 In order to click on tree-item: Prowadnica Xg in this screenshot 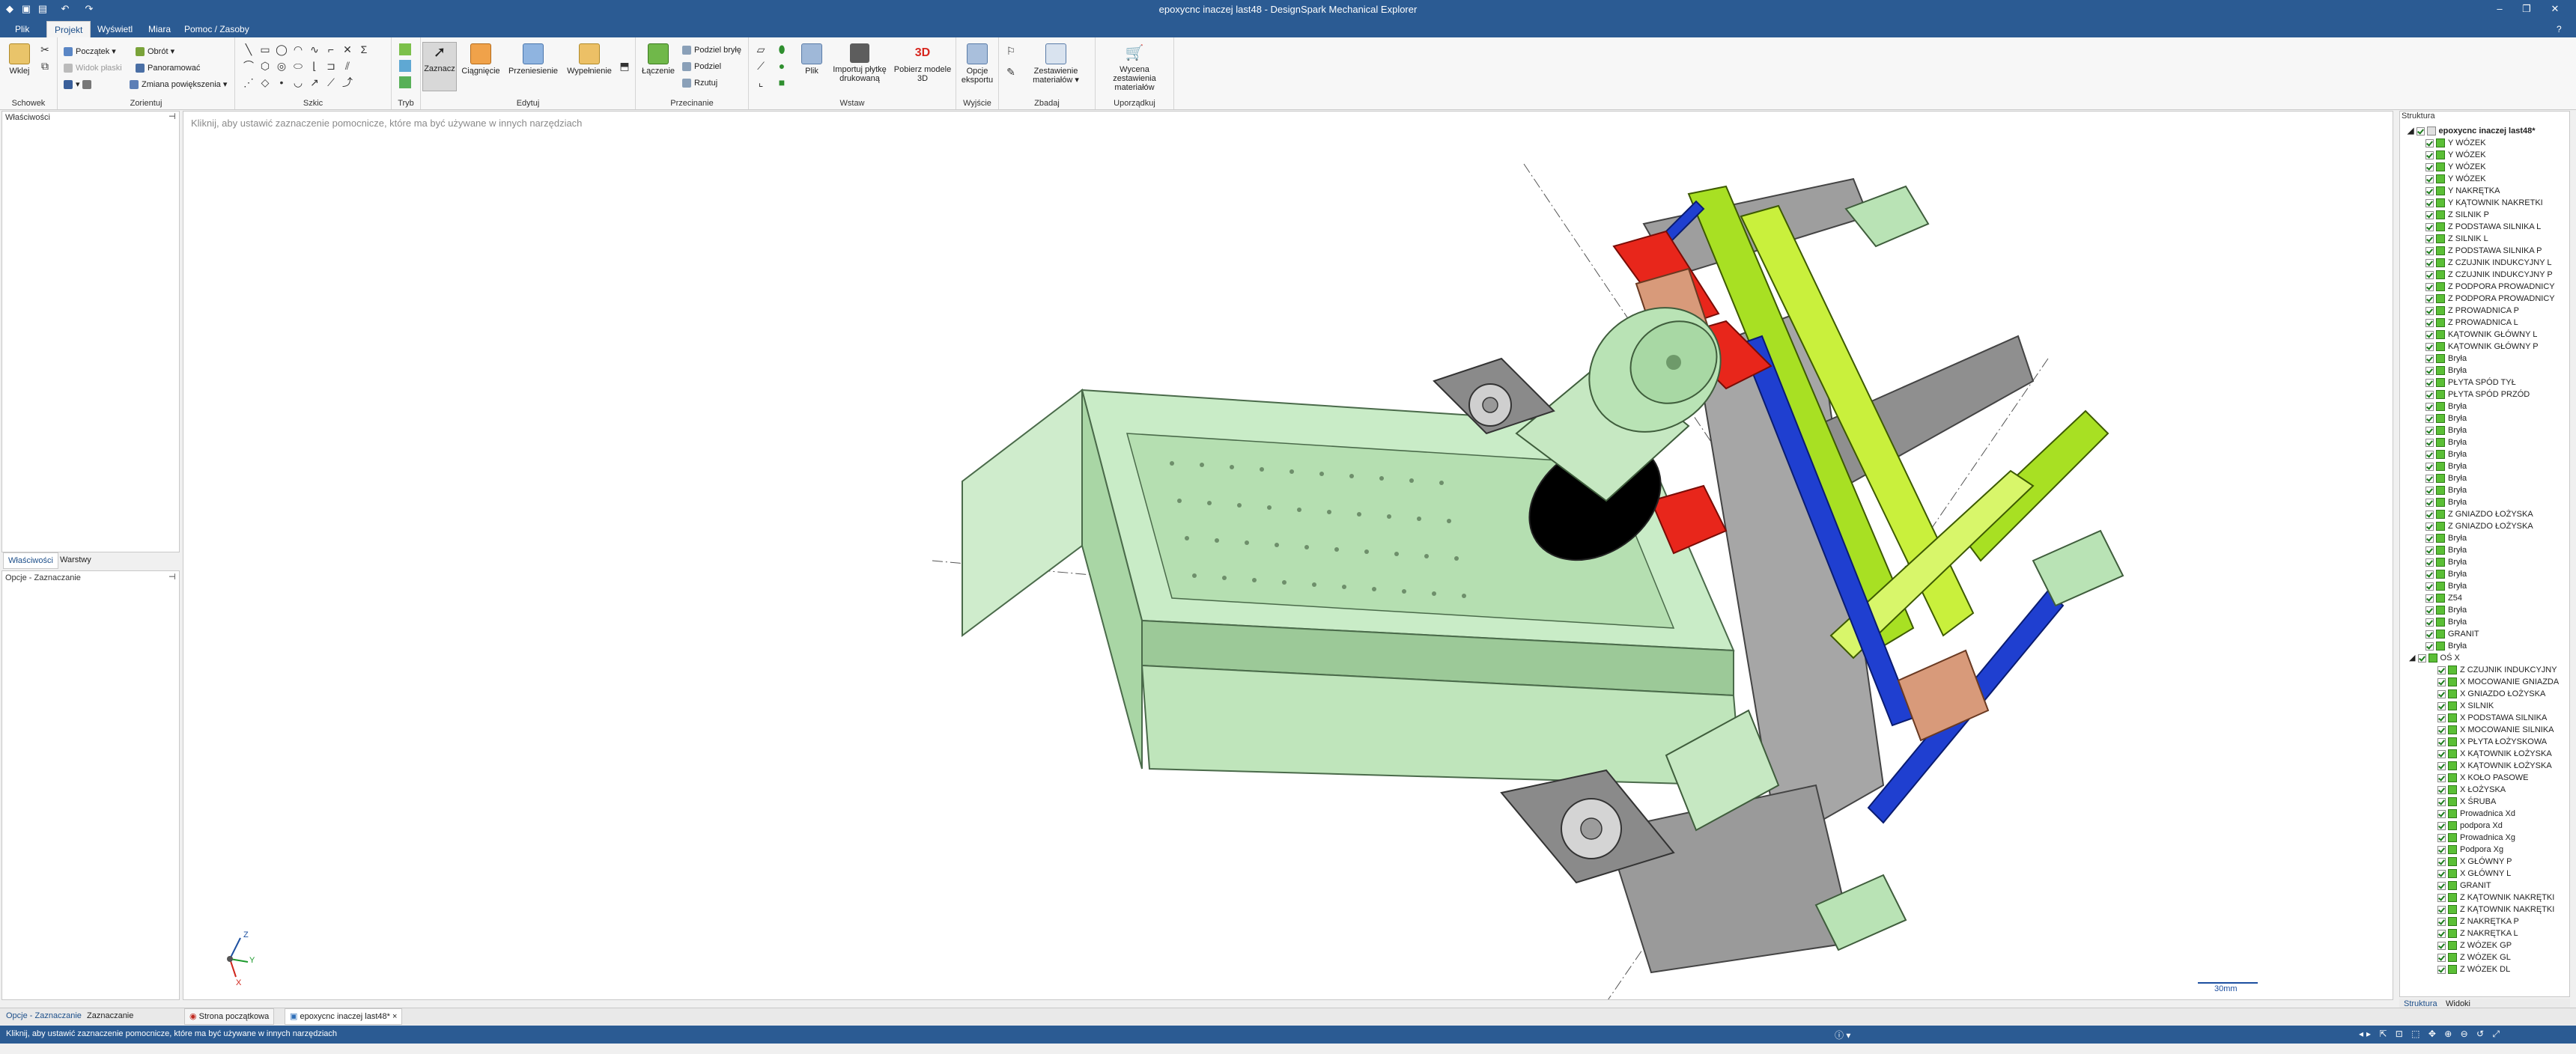, I will do `click(2476, 838)`.